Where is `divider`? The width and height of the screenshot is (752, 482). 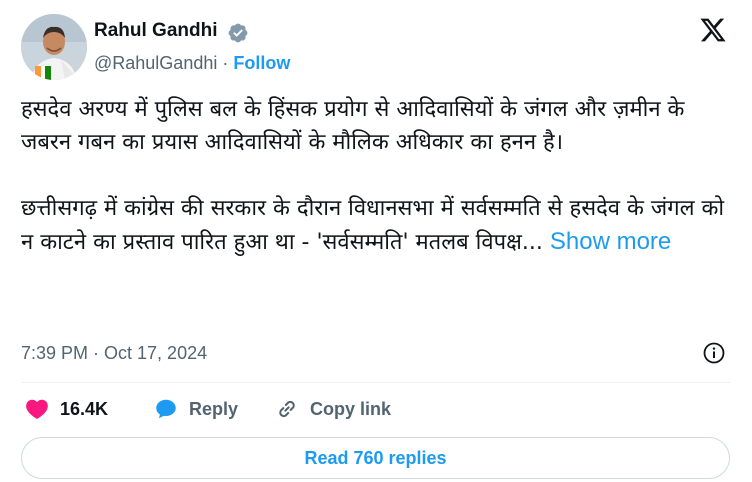
divider is located at coordinates (376, 382).